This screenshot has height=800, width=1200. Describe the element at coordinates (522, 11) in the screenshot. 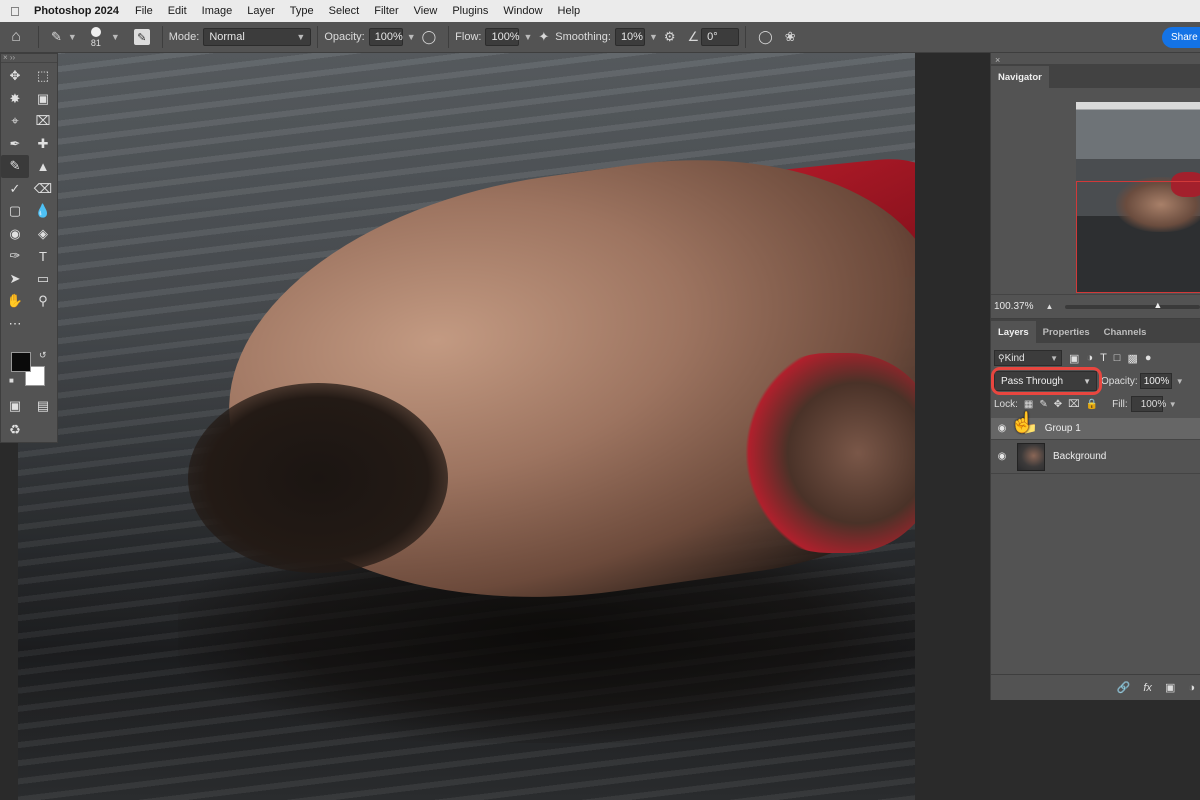

I see `menu-window: Window` at that location.